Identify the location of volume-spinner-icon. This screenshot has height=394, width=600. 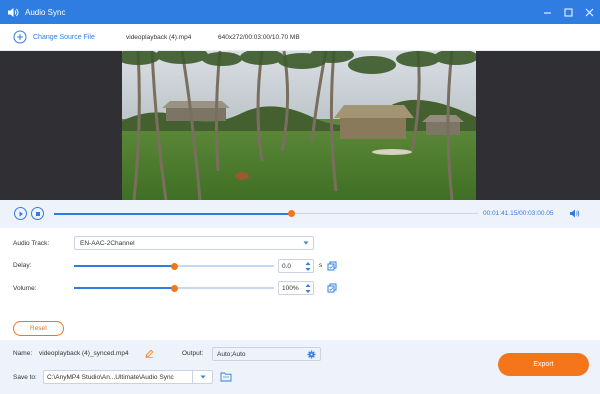
(308, 288).